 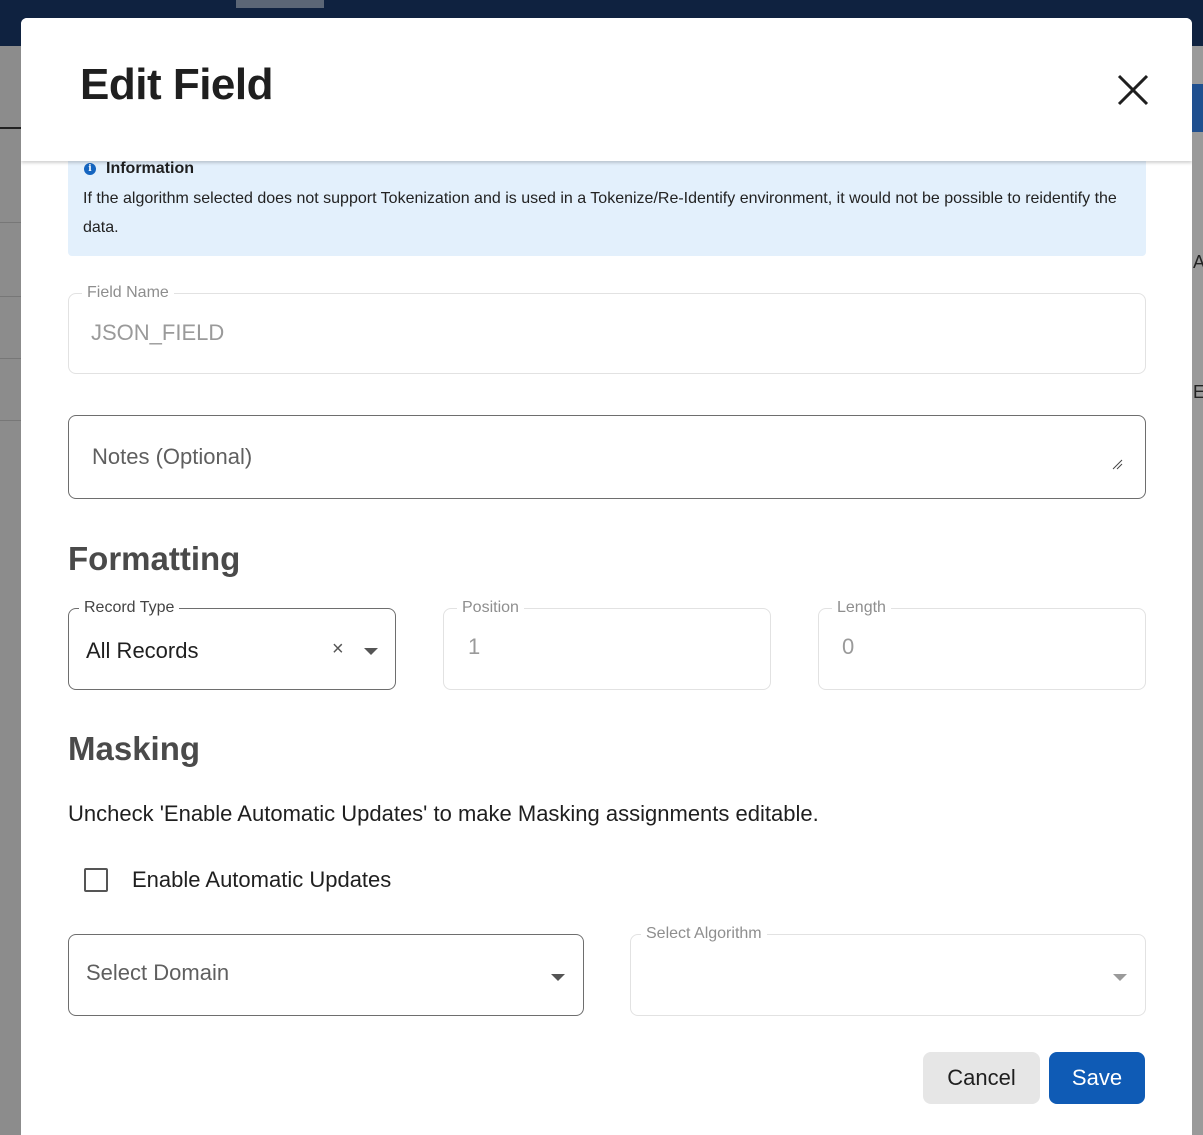 What do you see at coordinates (326, 975) in the screenshot?
I see `select-domain-dropdown: Select Domain` at bounding box center [326, 975].